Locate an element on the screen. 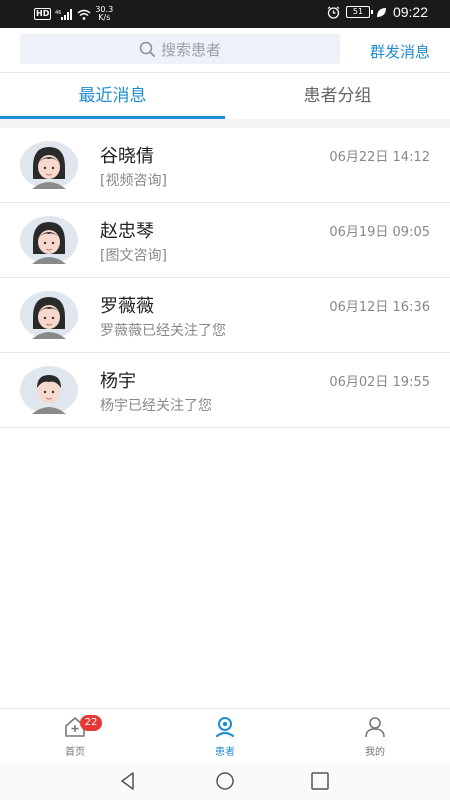  battery-level: 51 is located at coordinates (358, 11).